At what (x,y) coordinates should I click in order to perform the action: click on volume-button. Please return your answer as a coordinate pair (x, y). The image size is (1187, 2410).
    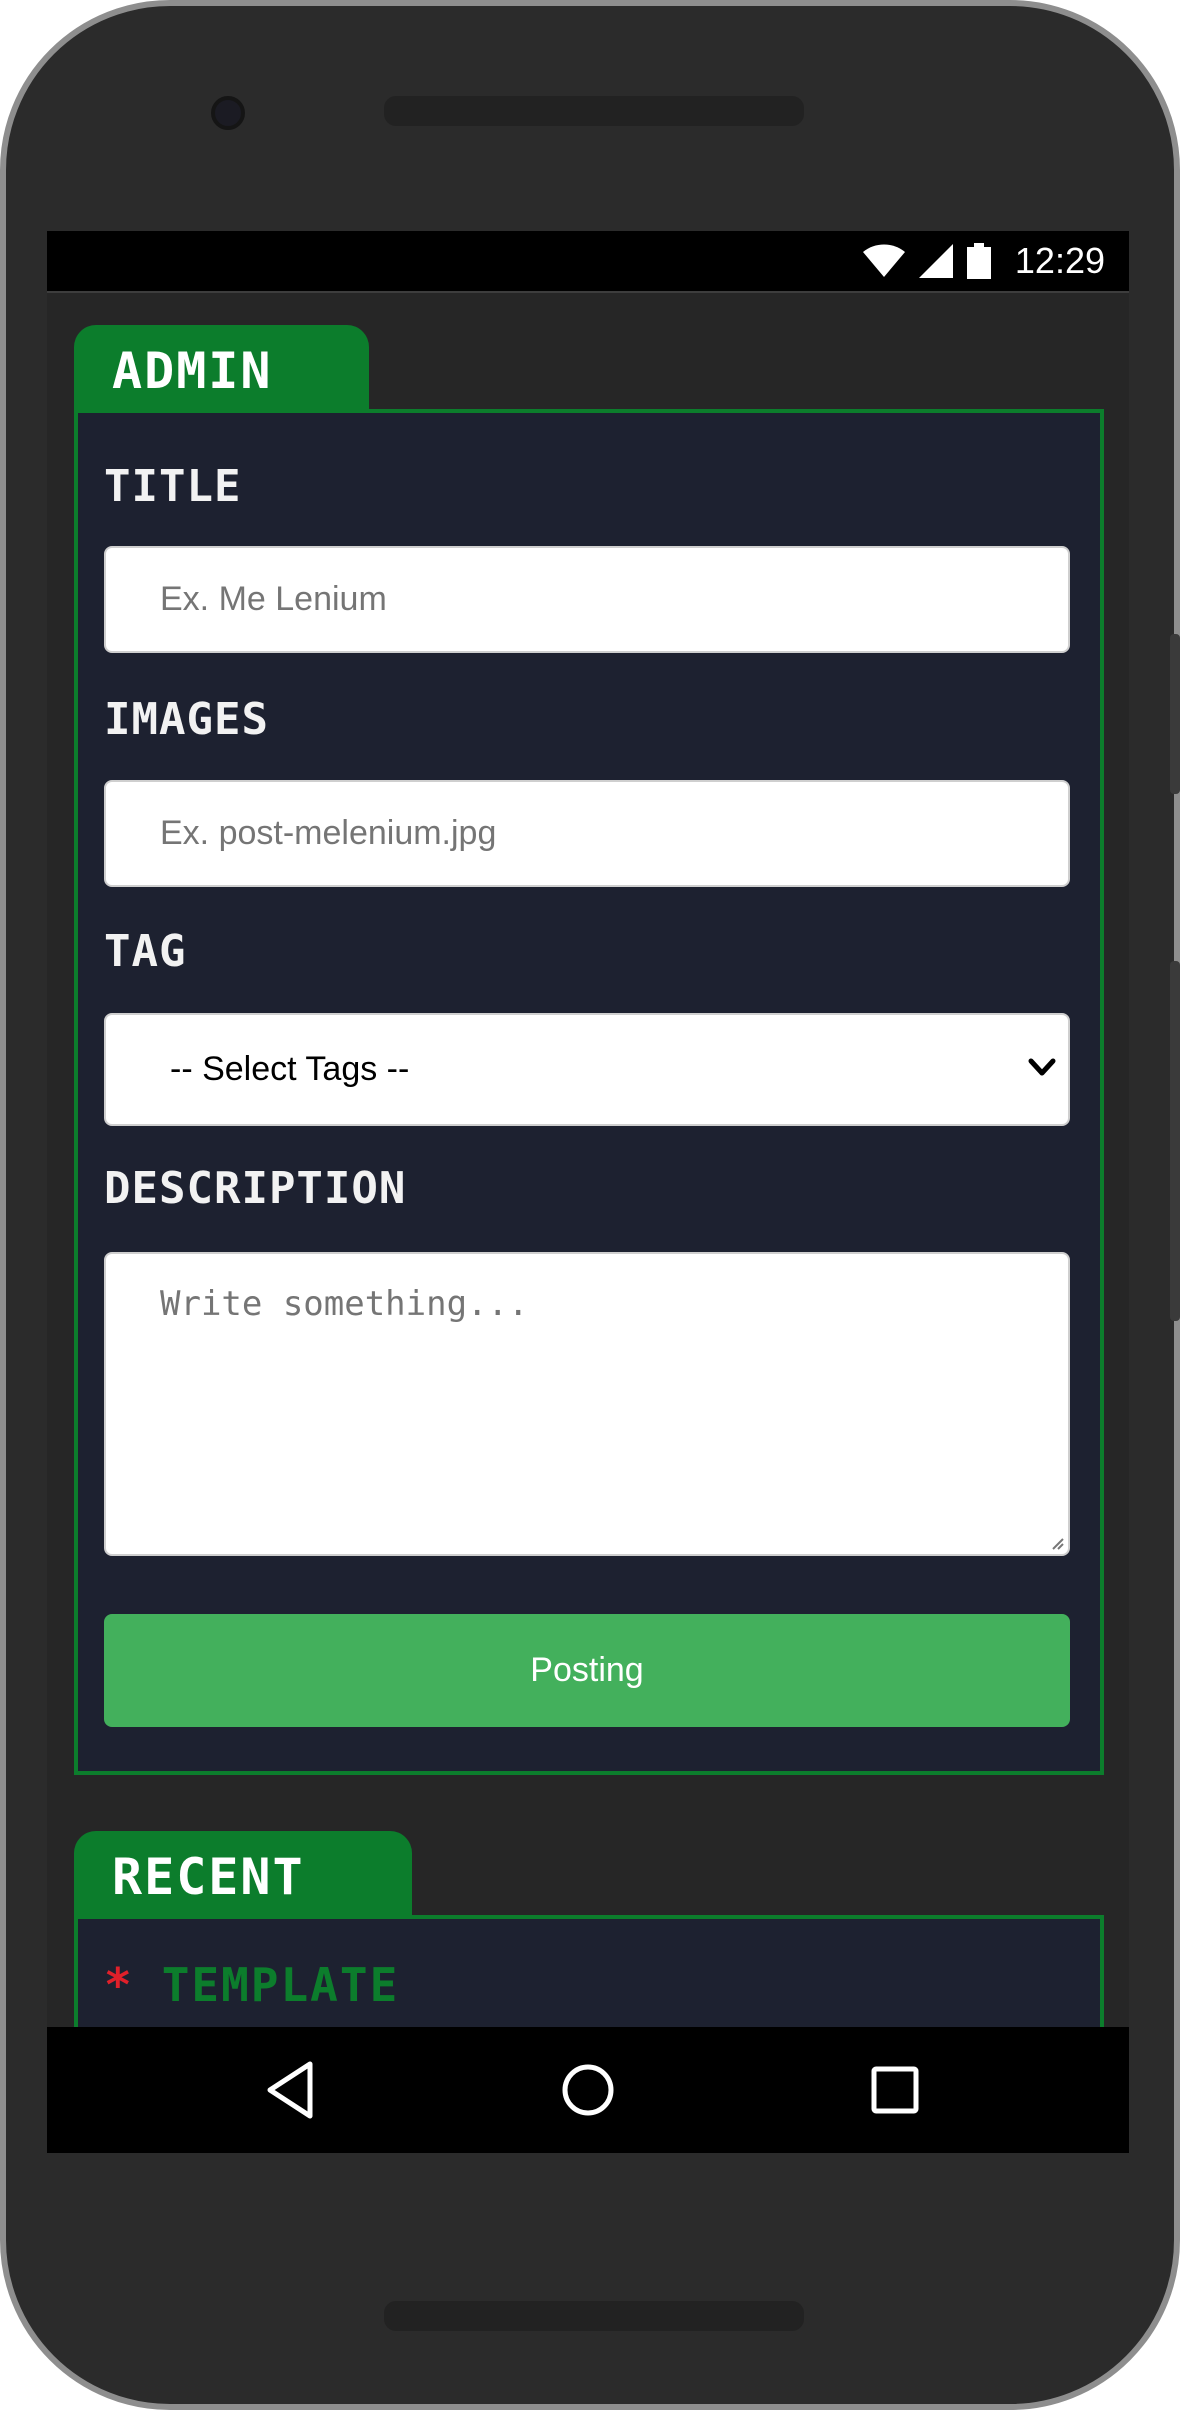
    Looking at the image, I should click on (1175, 1141).